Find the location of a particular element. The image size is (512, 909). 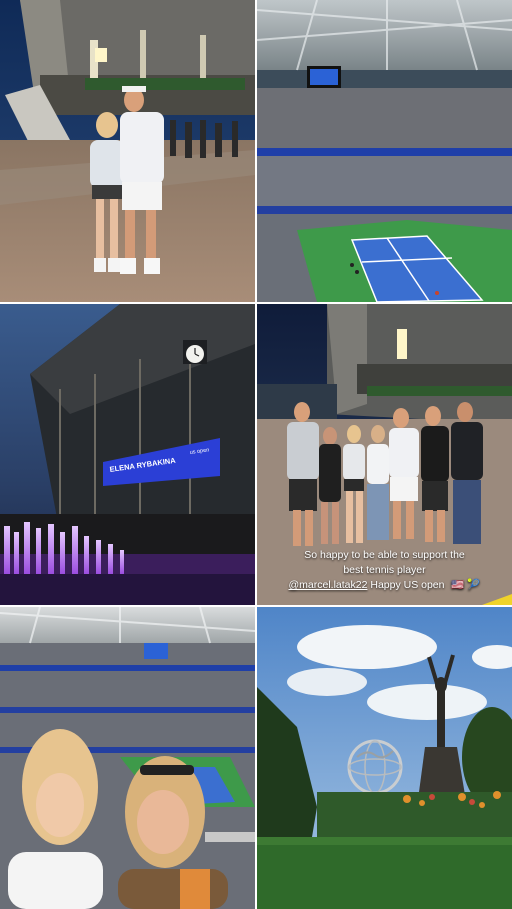

mention-link: @marcel.latak22 is located at coordinates (327, 585).